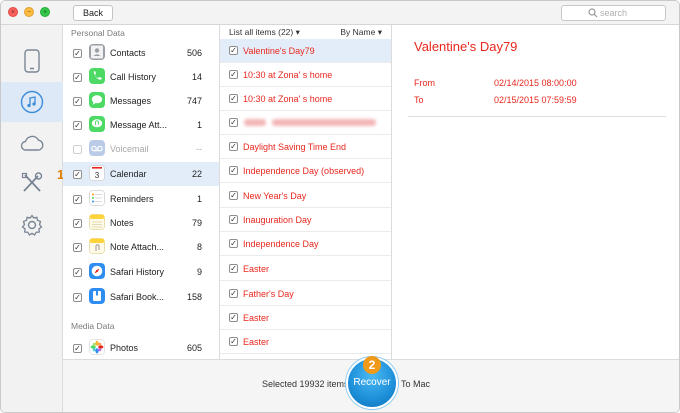  What do you see at coordinates (295, 147) in the screenshot?
I see `item-title: Daylight Saving Time End` at bounding box center [295, 147].